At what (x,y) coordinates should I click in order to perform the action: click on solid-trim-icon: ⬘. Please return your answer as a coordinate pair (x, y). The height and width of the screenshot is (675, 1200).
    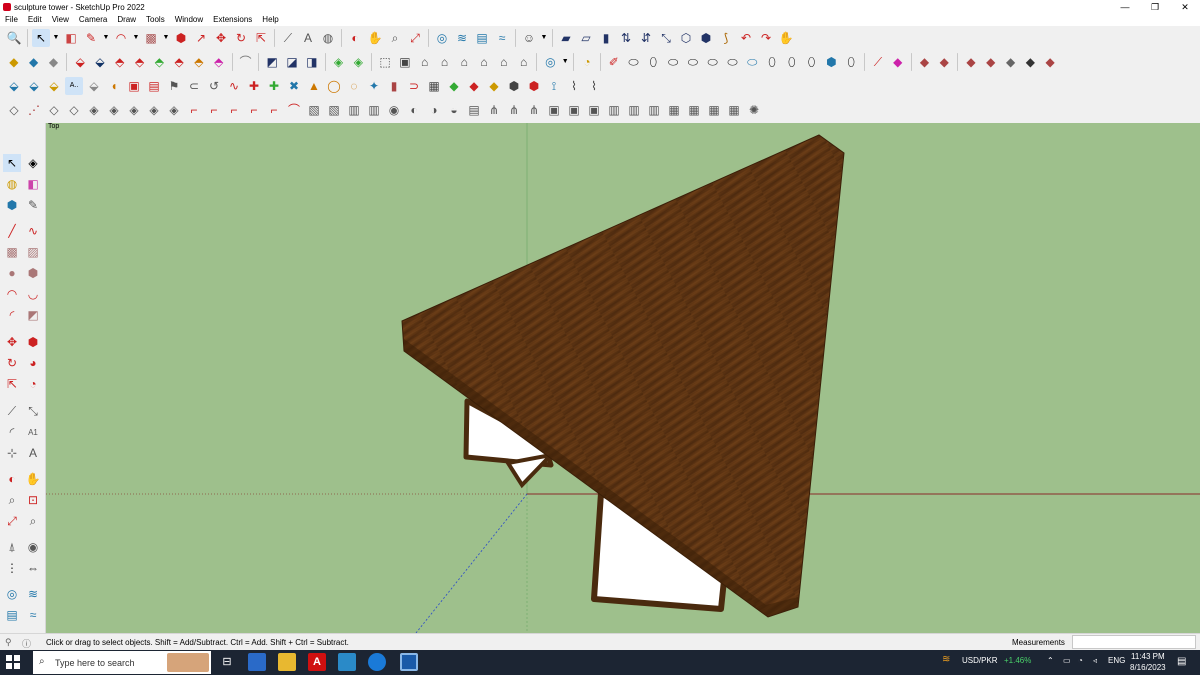
    Looking at the image, I should click on (140, 62).